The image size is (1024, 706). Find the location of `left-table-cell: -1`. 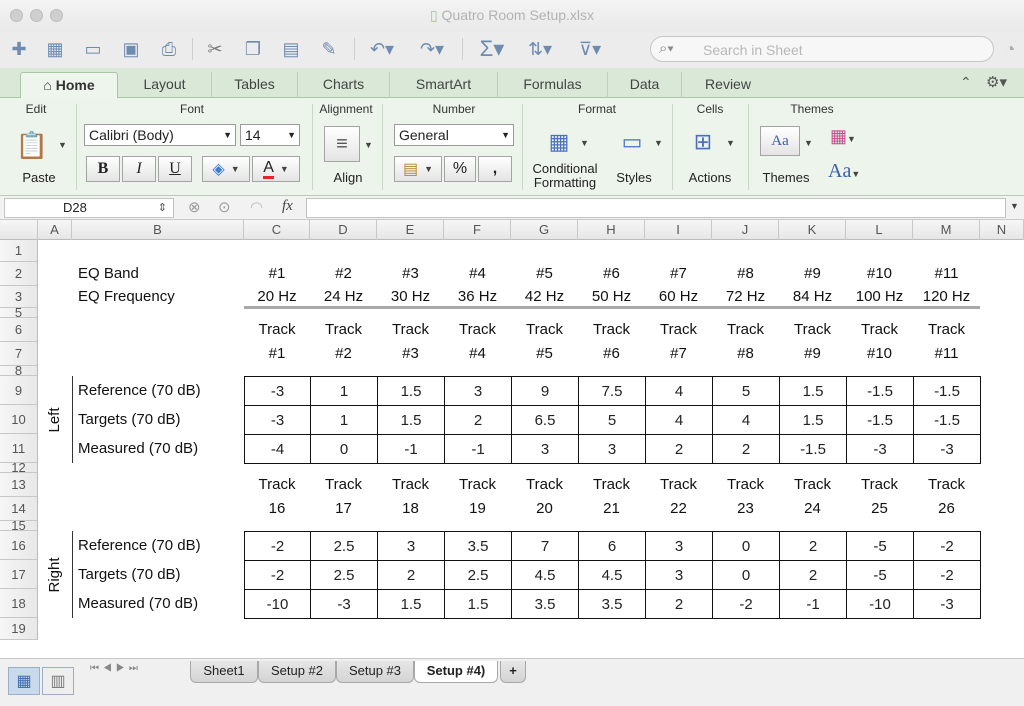

left-table-cell: -1 is located at coordinates (411, 449).